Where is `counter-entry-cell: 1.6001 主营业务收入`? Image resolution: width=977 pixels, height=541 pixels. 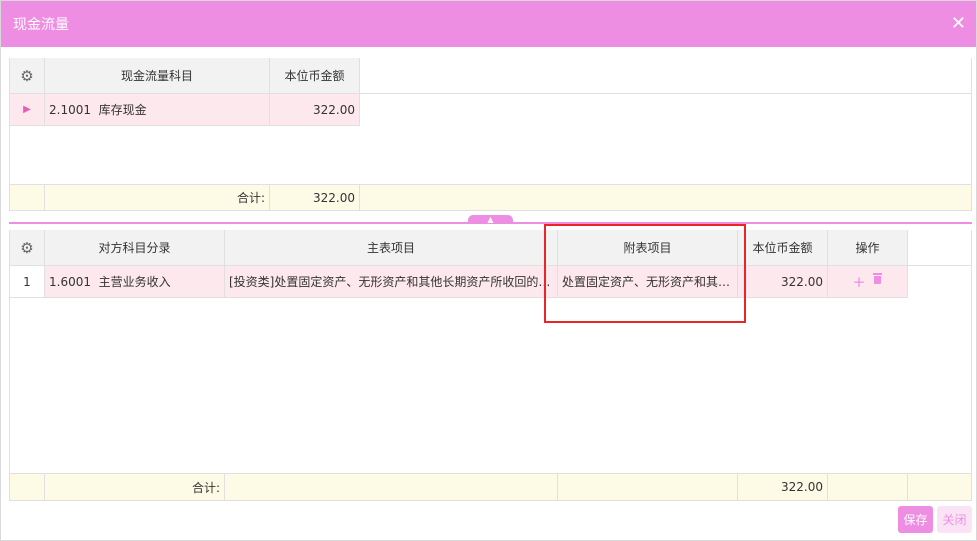 counter-entry-cell: 1.6001 主营业务收入 is located at coordinates (135, 282).